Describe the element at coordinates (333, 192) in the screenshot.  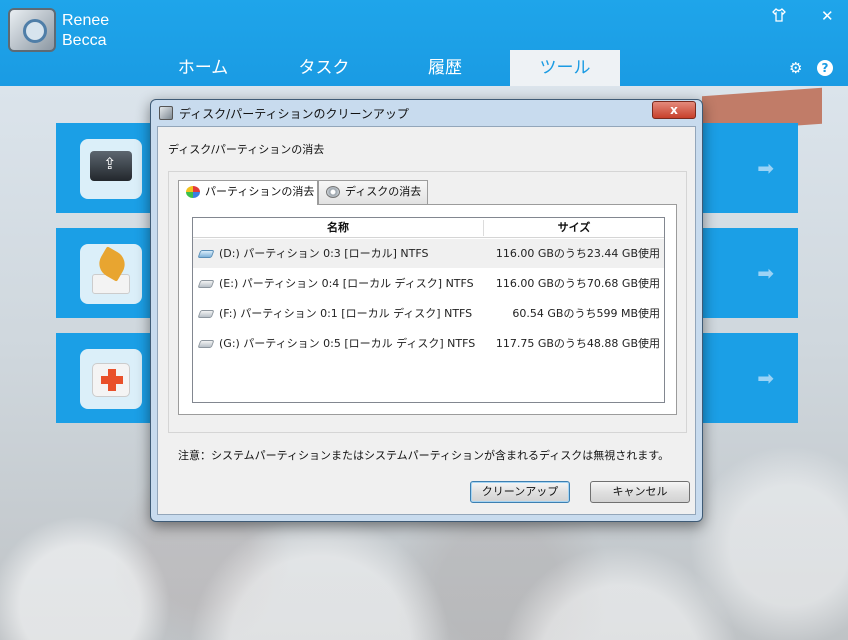
I see `disk-icon` at that location.